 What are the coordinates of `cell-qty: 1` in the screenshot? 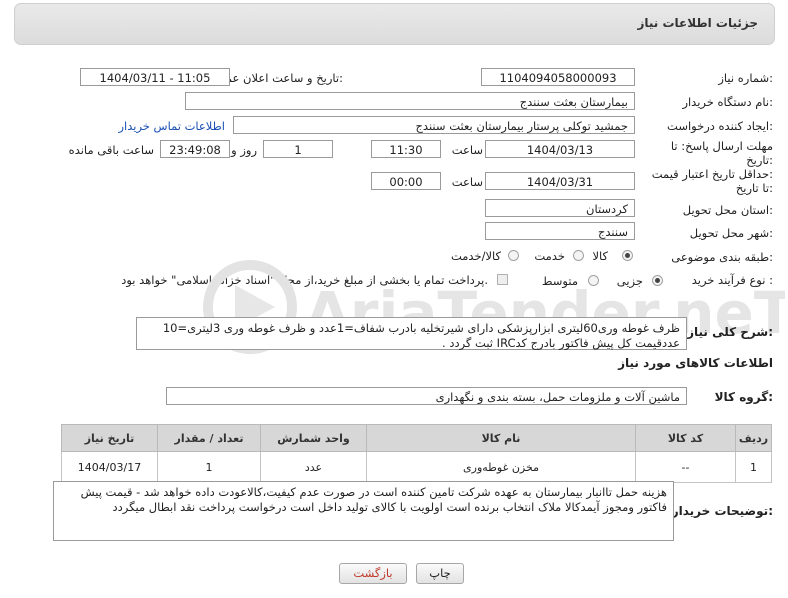 It's located at (209, 467).